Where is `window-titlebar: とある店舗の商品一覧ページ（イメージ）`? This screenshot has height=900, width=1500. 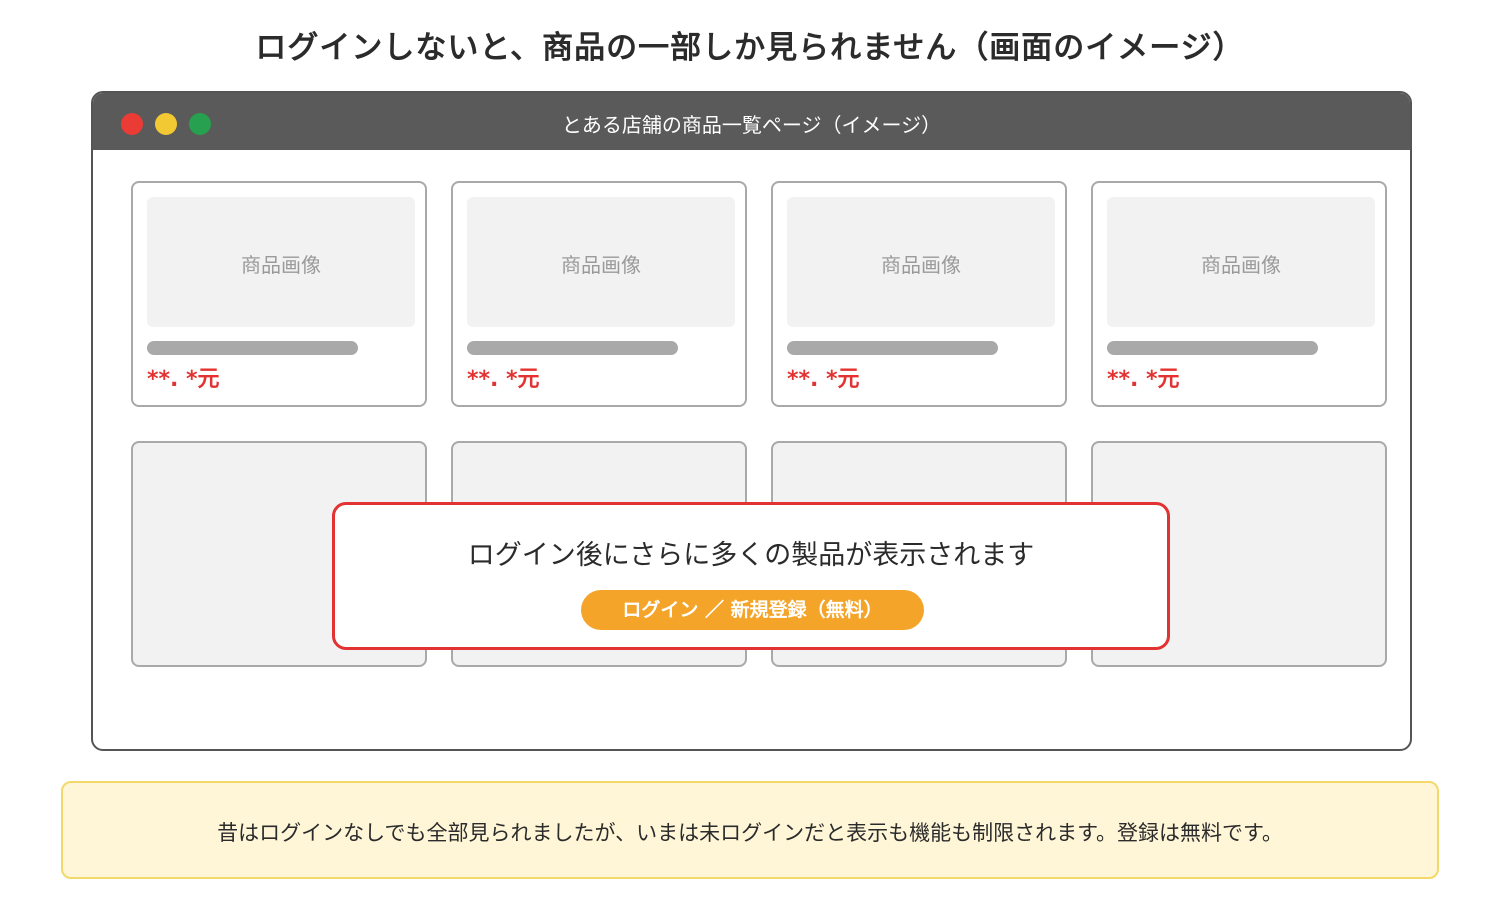
window-titlebar: とある店舗の商品一覧ページ（イメージ） is located at coordinates (751, 121).